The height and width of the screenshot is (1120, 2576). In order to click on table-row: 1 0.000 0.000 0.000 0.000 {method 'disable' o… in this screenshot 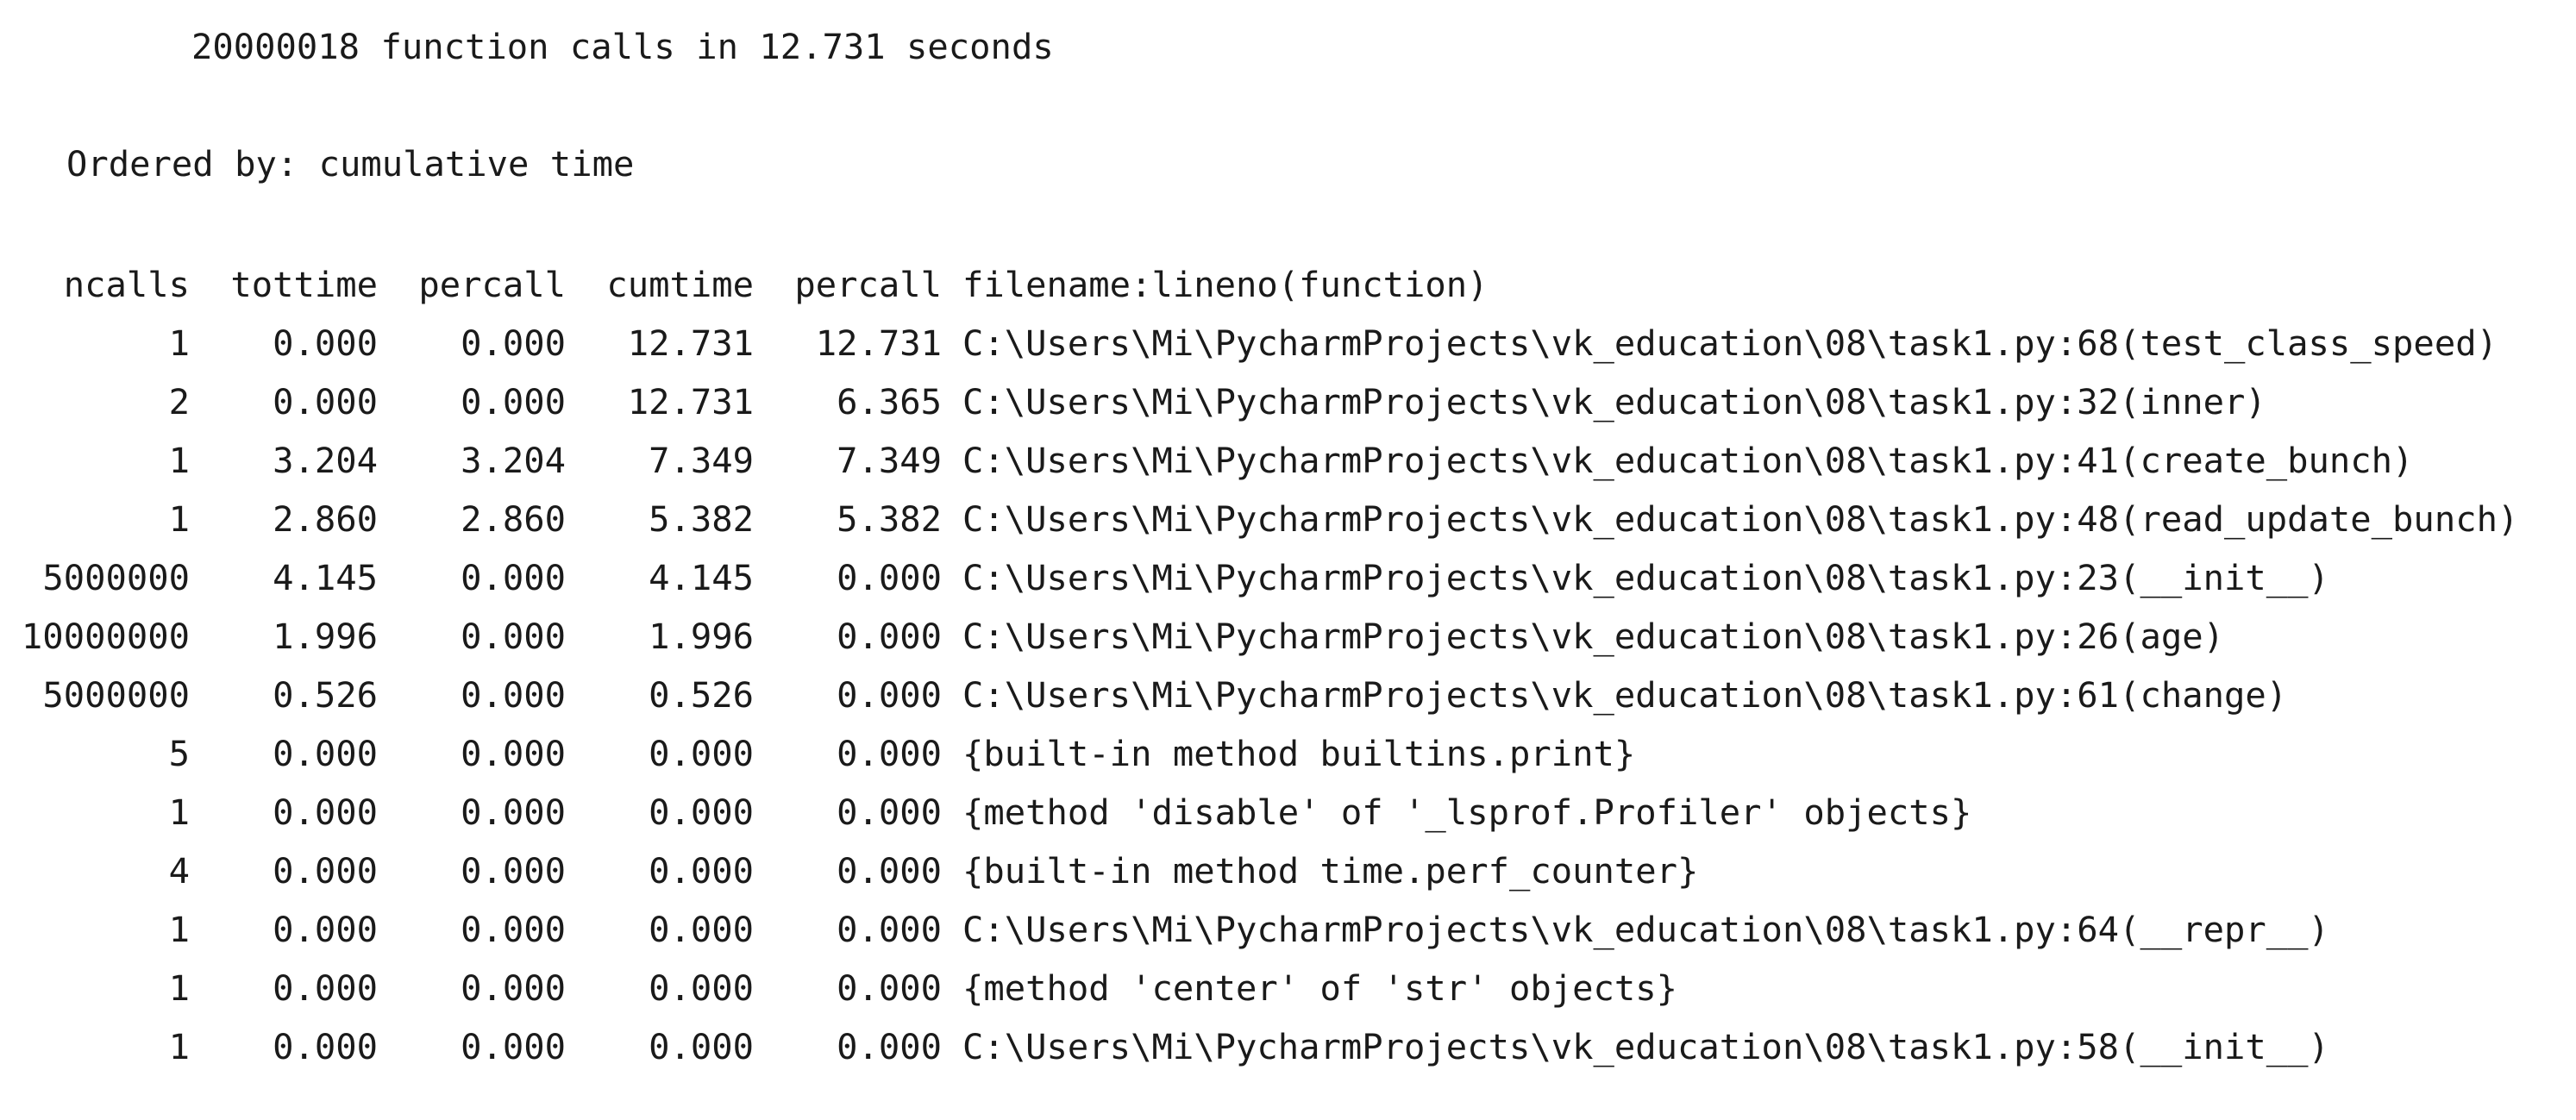, I will do `click(1259, 812)`.